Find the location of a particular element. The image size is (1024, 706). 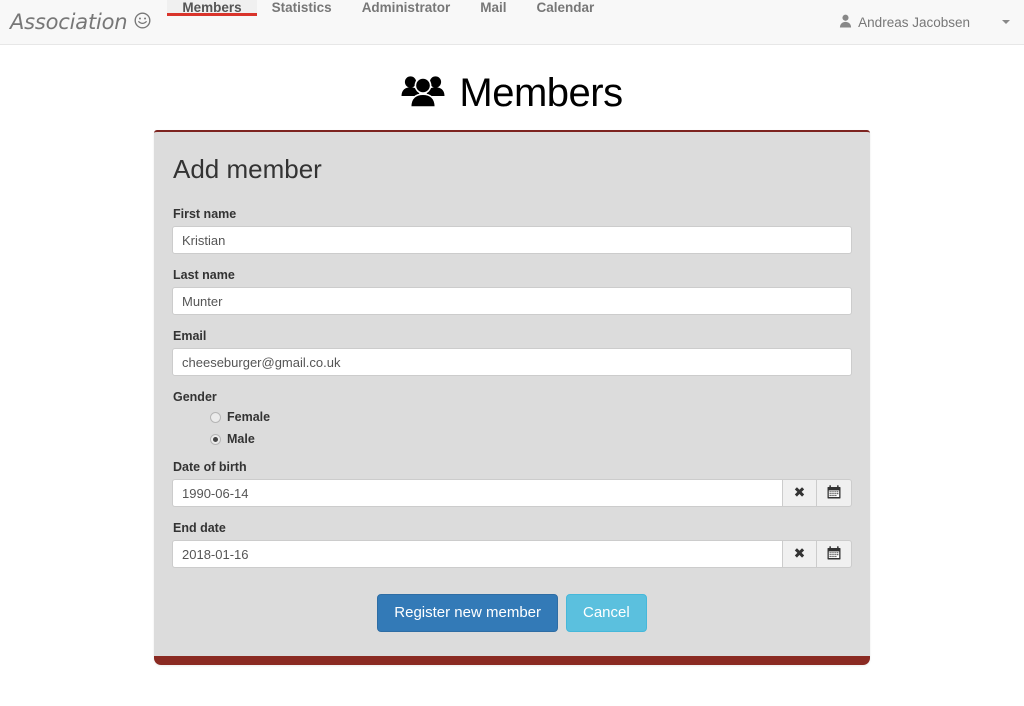

tab-members: Members is located at coordinates (212, 8).